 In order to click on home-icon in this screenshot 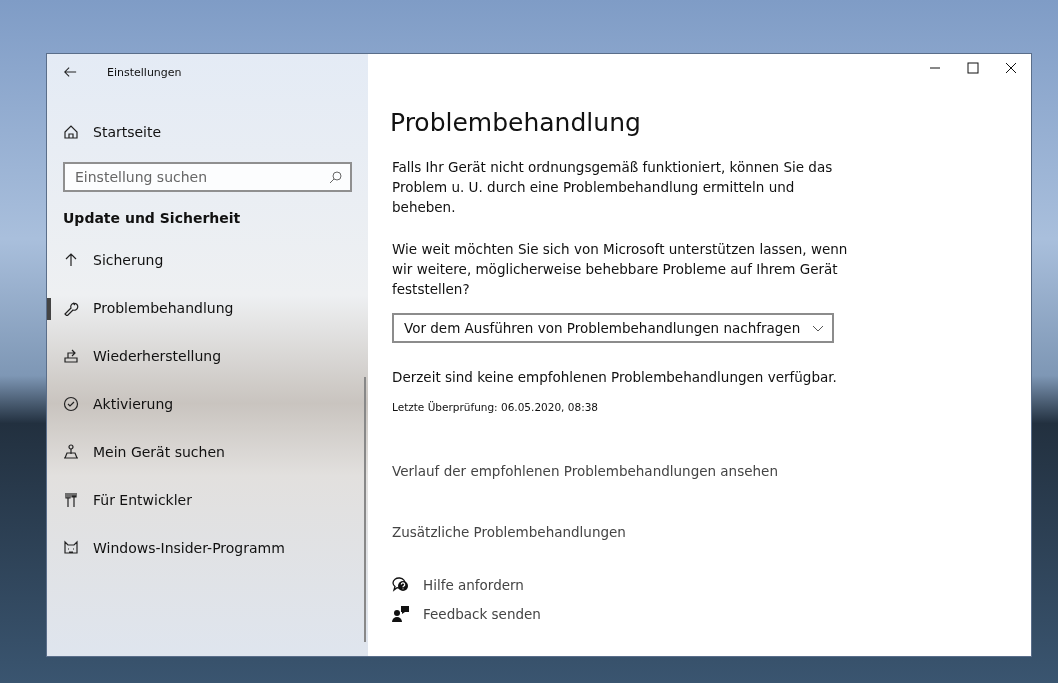, I will do `click(71, 132)`.